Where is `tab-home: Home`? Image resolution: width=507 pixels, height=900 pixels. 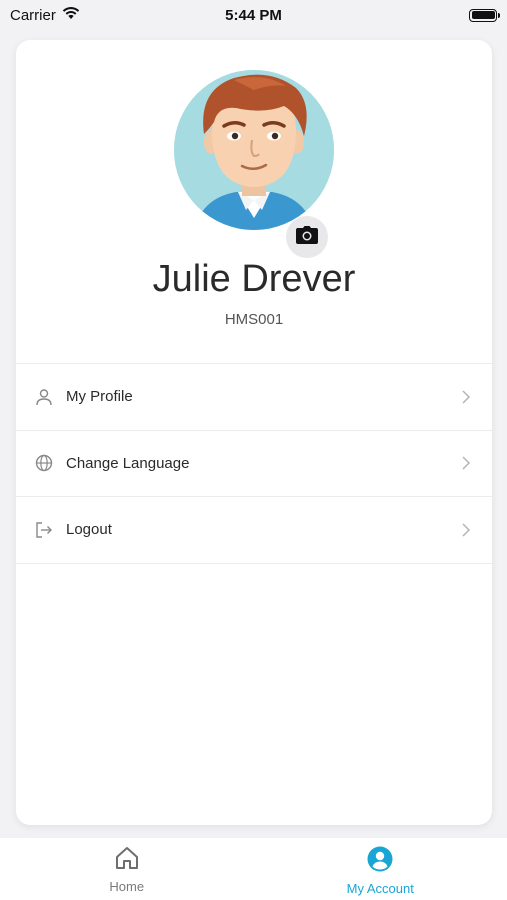 tab-home: Home is located at coordinates (127, 869).